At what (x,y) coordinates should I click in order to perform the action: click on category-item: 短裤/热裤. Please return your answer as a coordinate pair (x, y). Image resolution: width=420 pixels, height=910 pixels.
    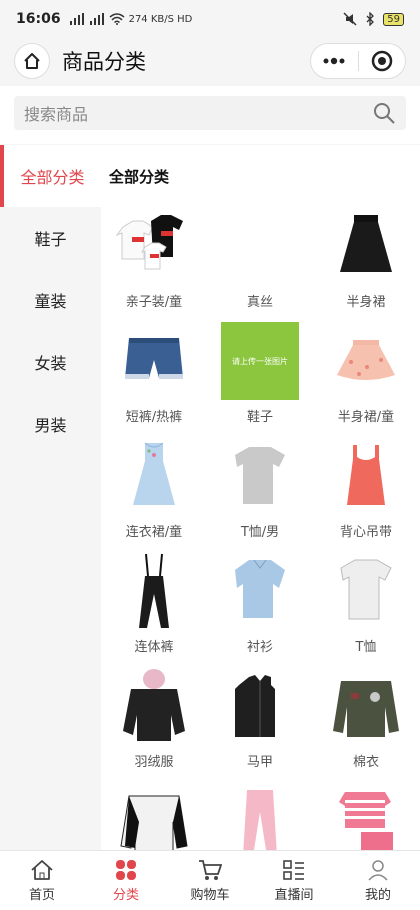
    Looking at the image, I should click on (154, 379).